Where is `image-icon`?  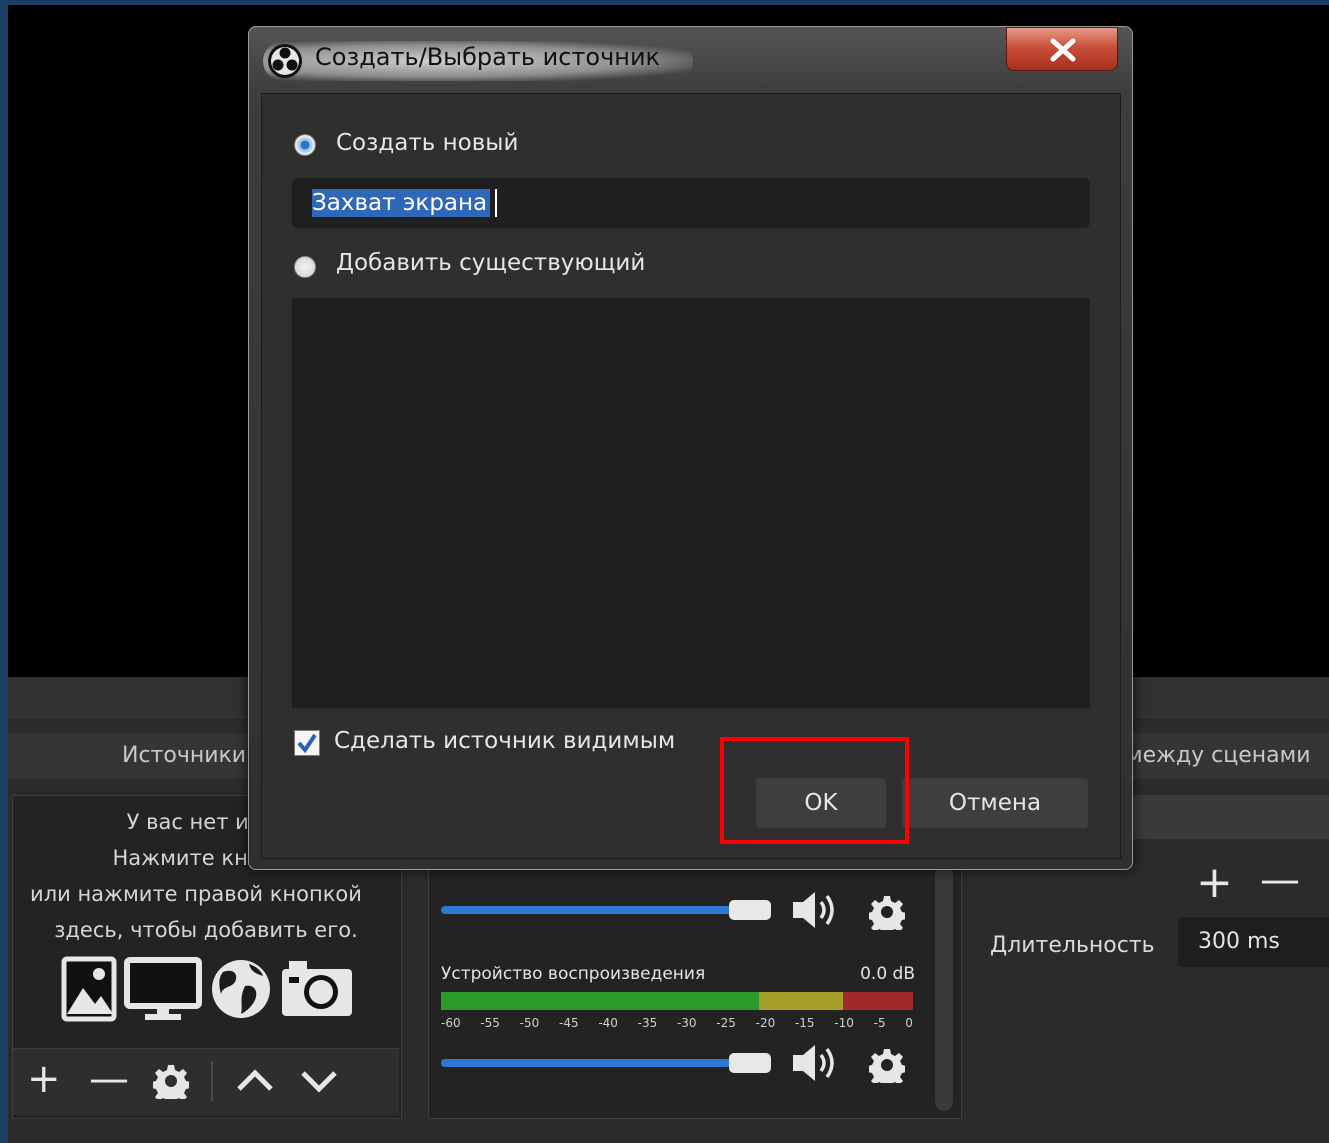 image-icon is located at coordinates (89, 989).